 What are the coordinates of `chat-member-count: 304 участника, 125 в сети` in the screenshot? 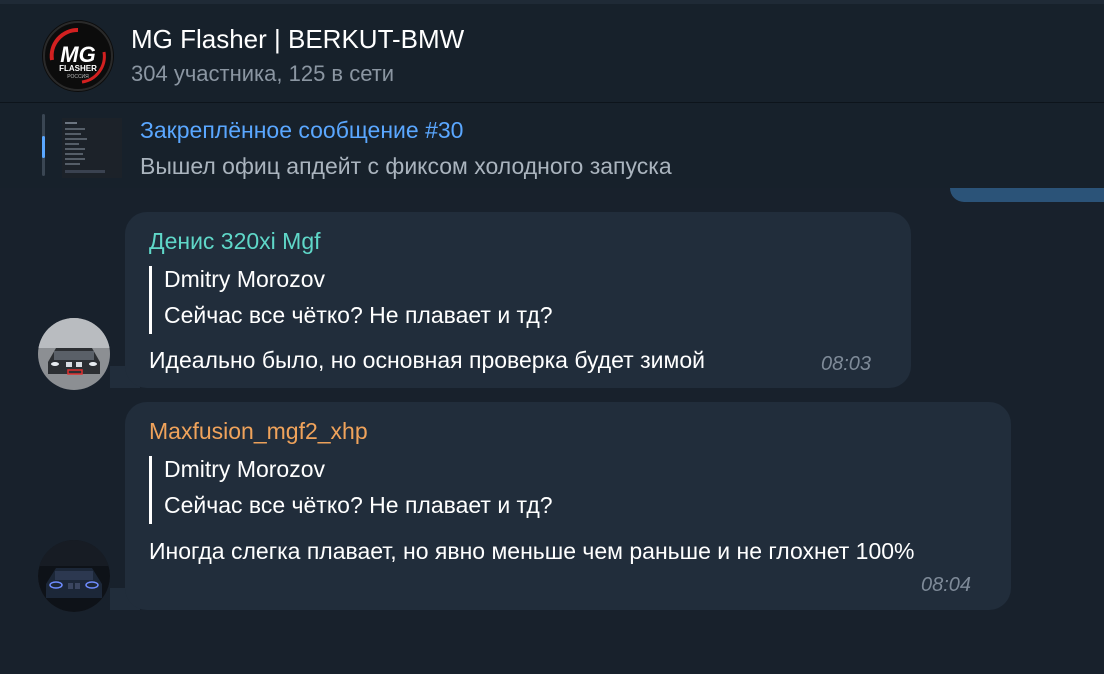 It's located at (263, 73).